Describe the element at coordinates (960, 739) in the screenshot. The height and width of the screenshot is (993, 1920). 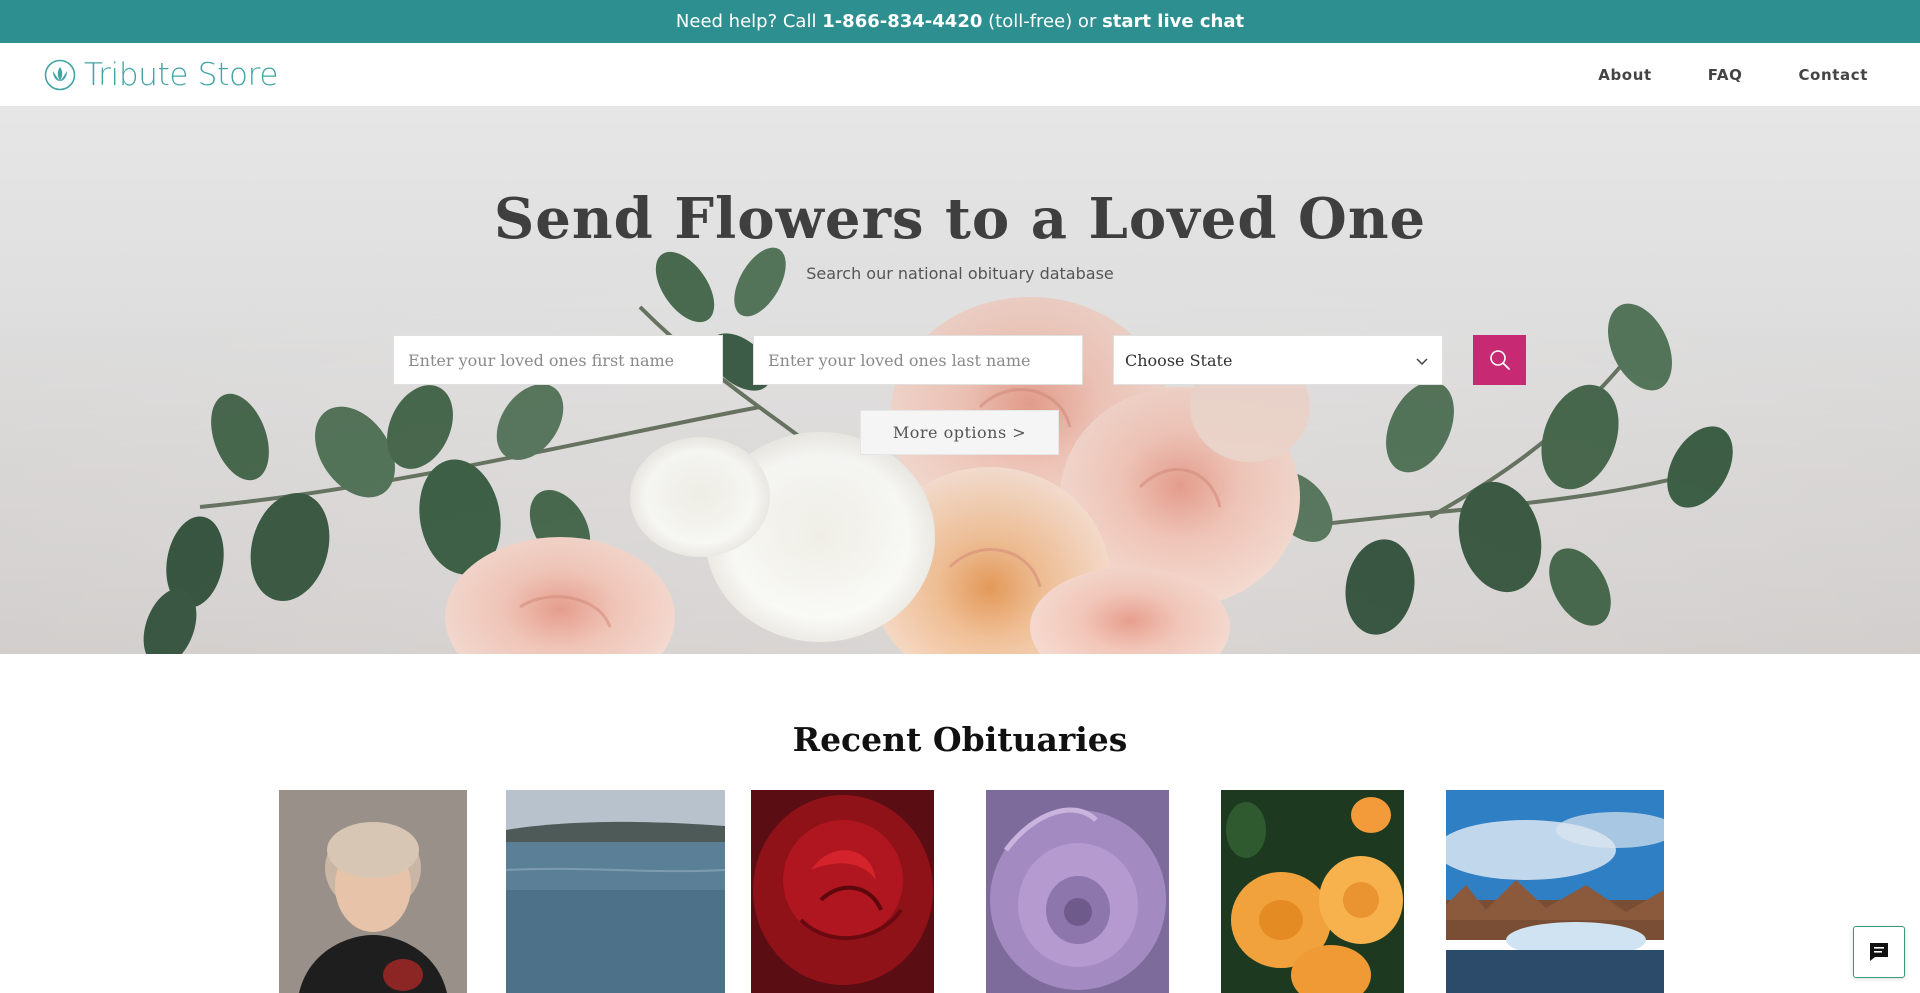
I see `recent-obituaries-title: Recent Obituaries` at that location.